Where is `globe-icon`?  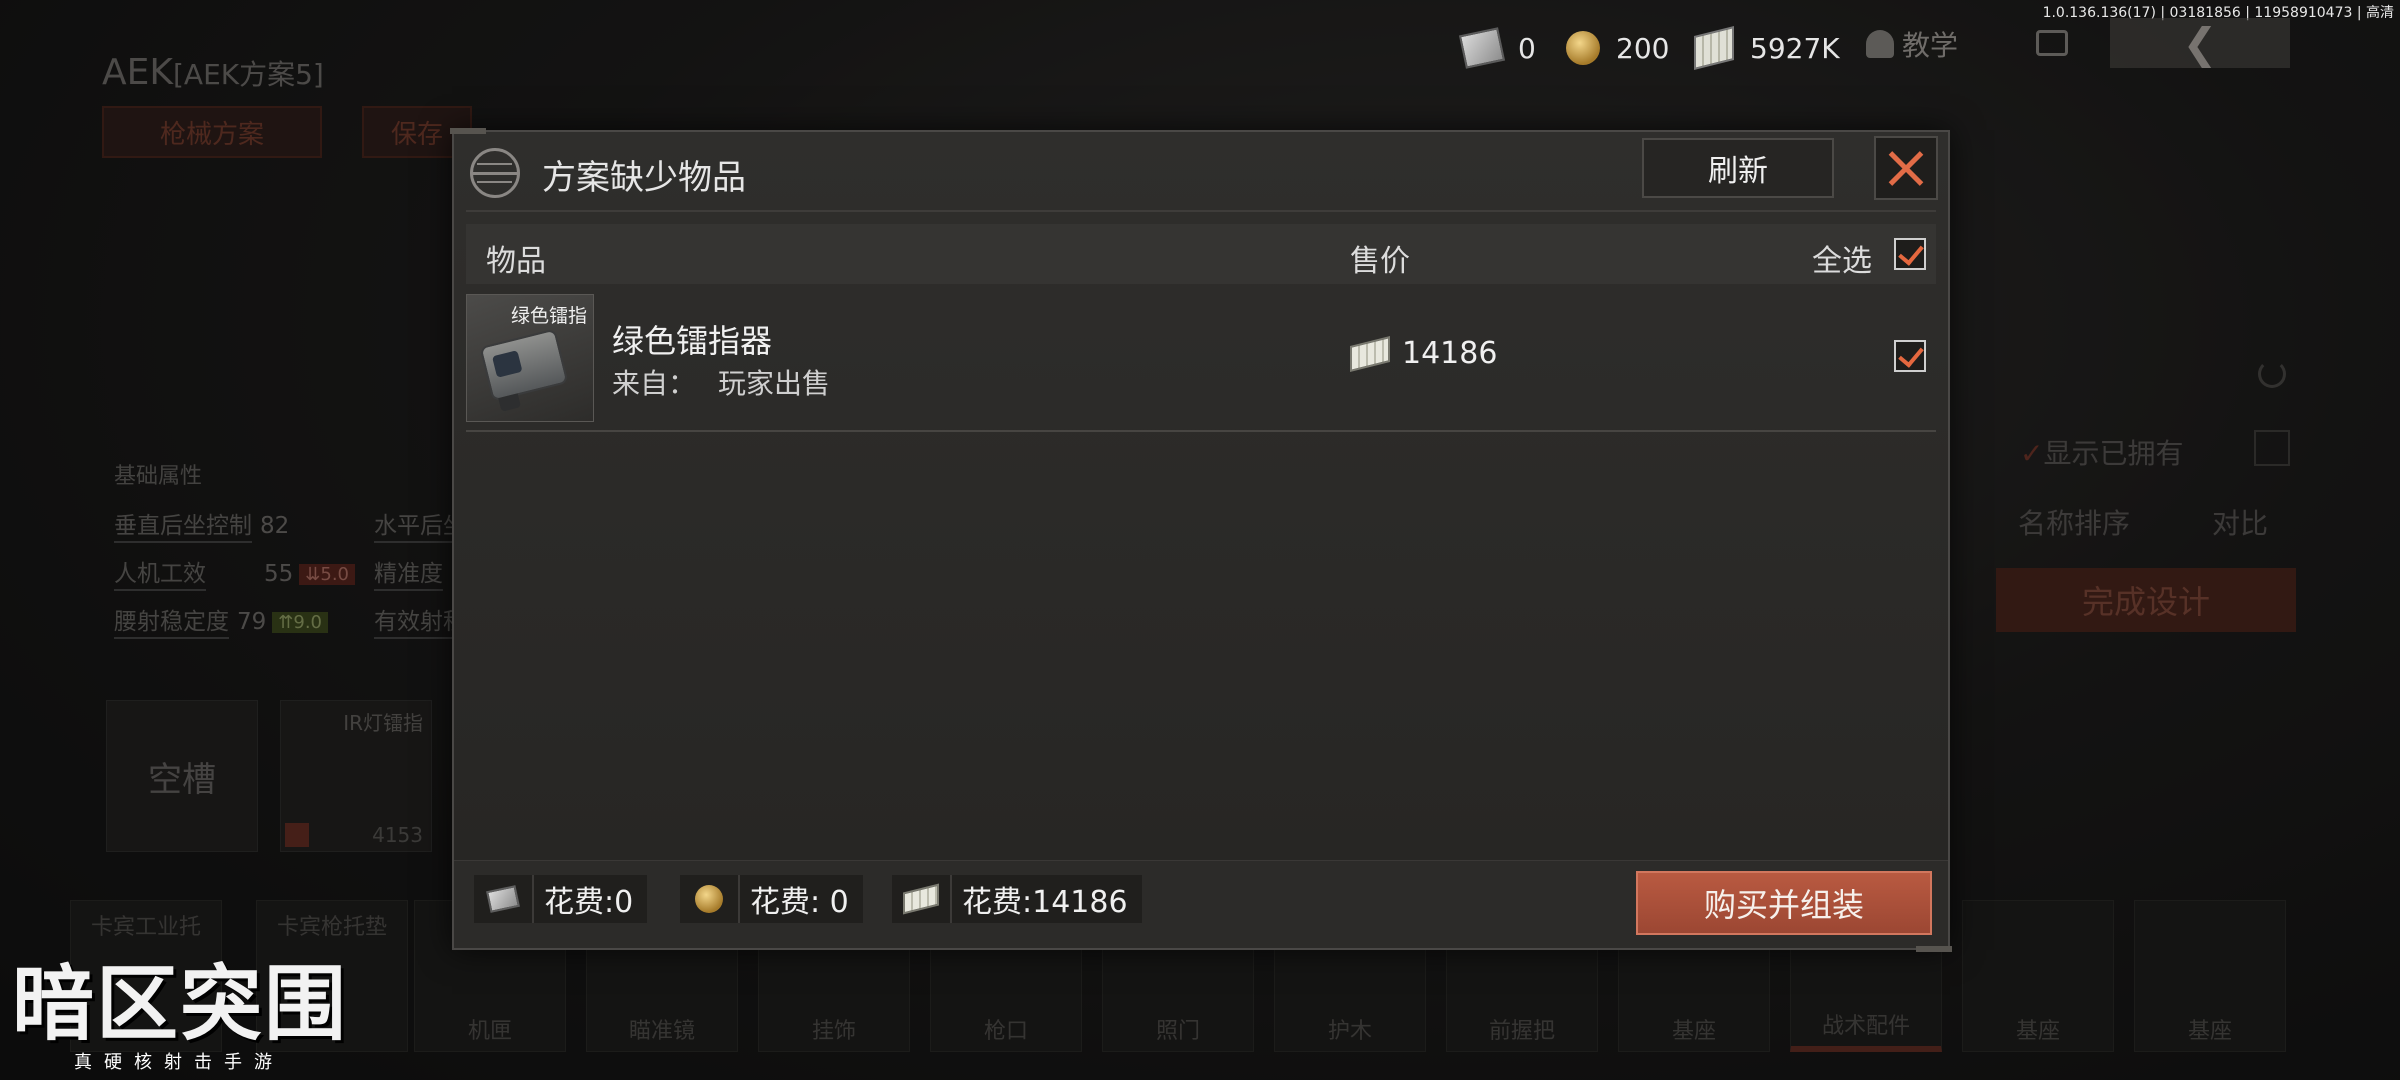
globe-icon is located at coordinates (495, 173).